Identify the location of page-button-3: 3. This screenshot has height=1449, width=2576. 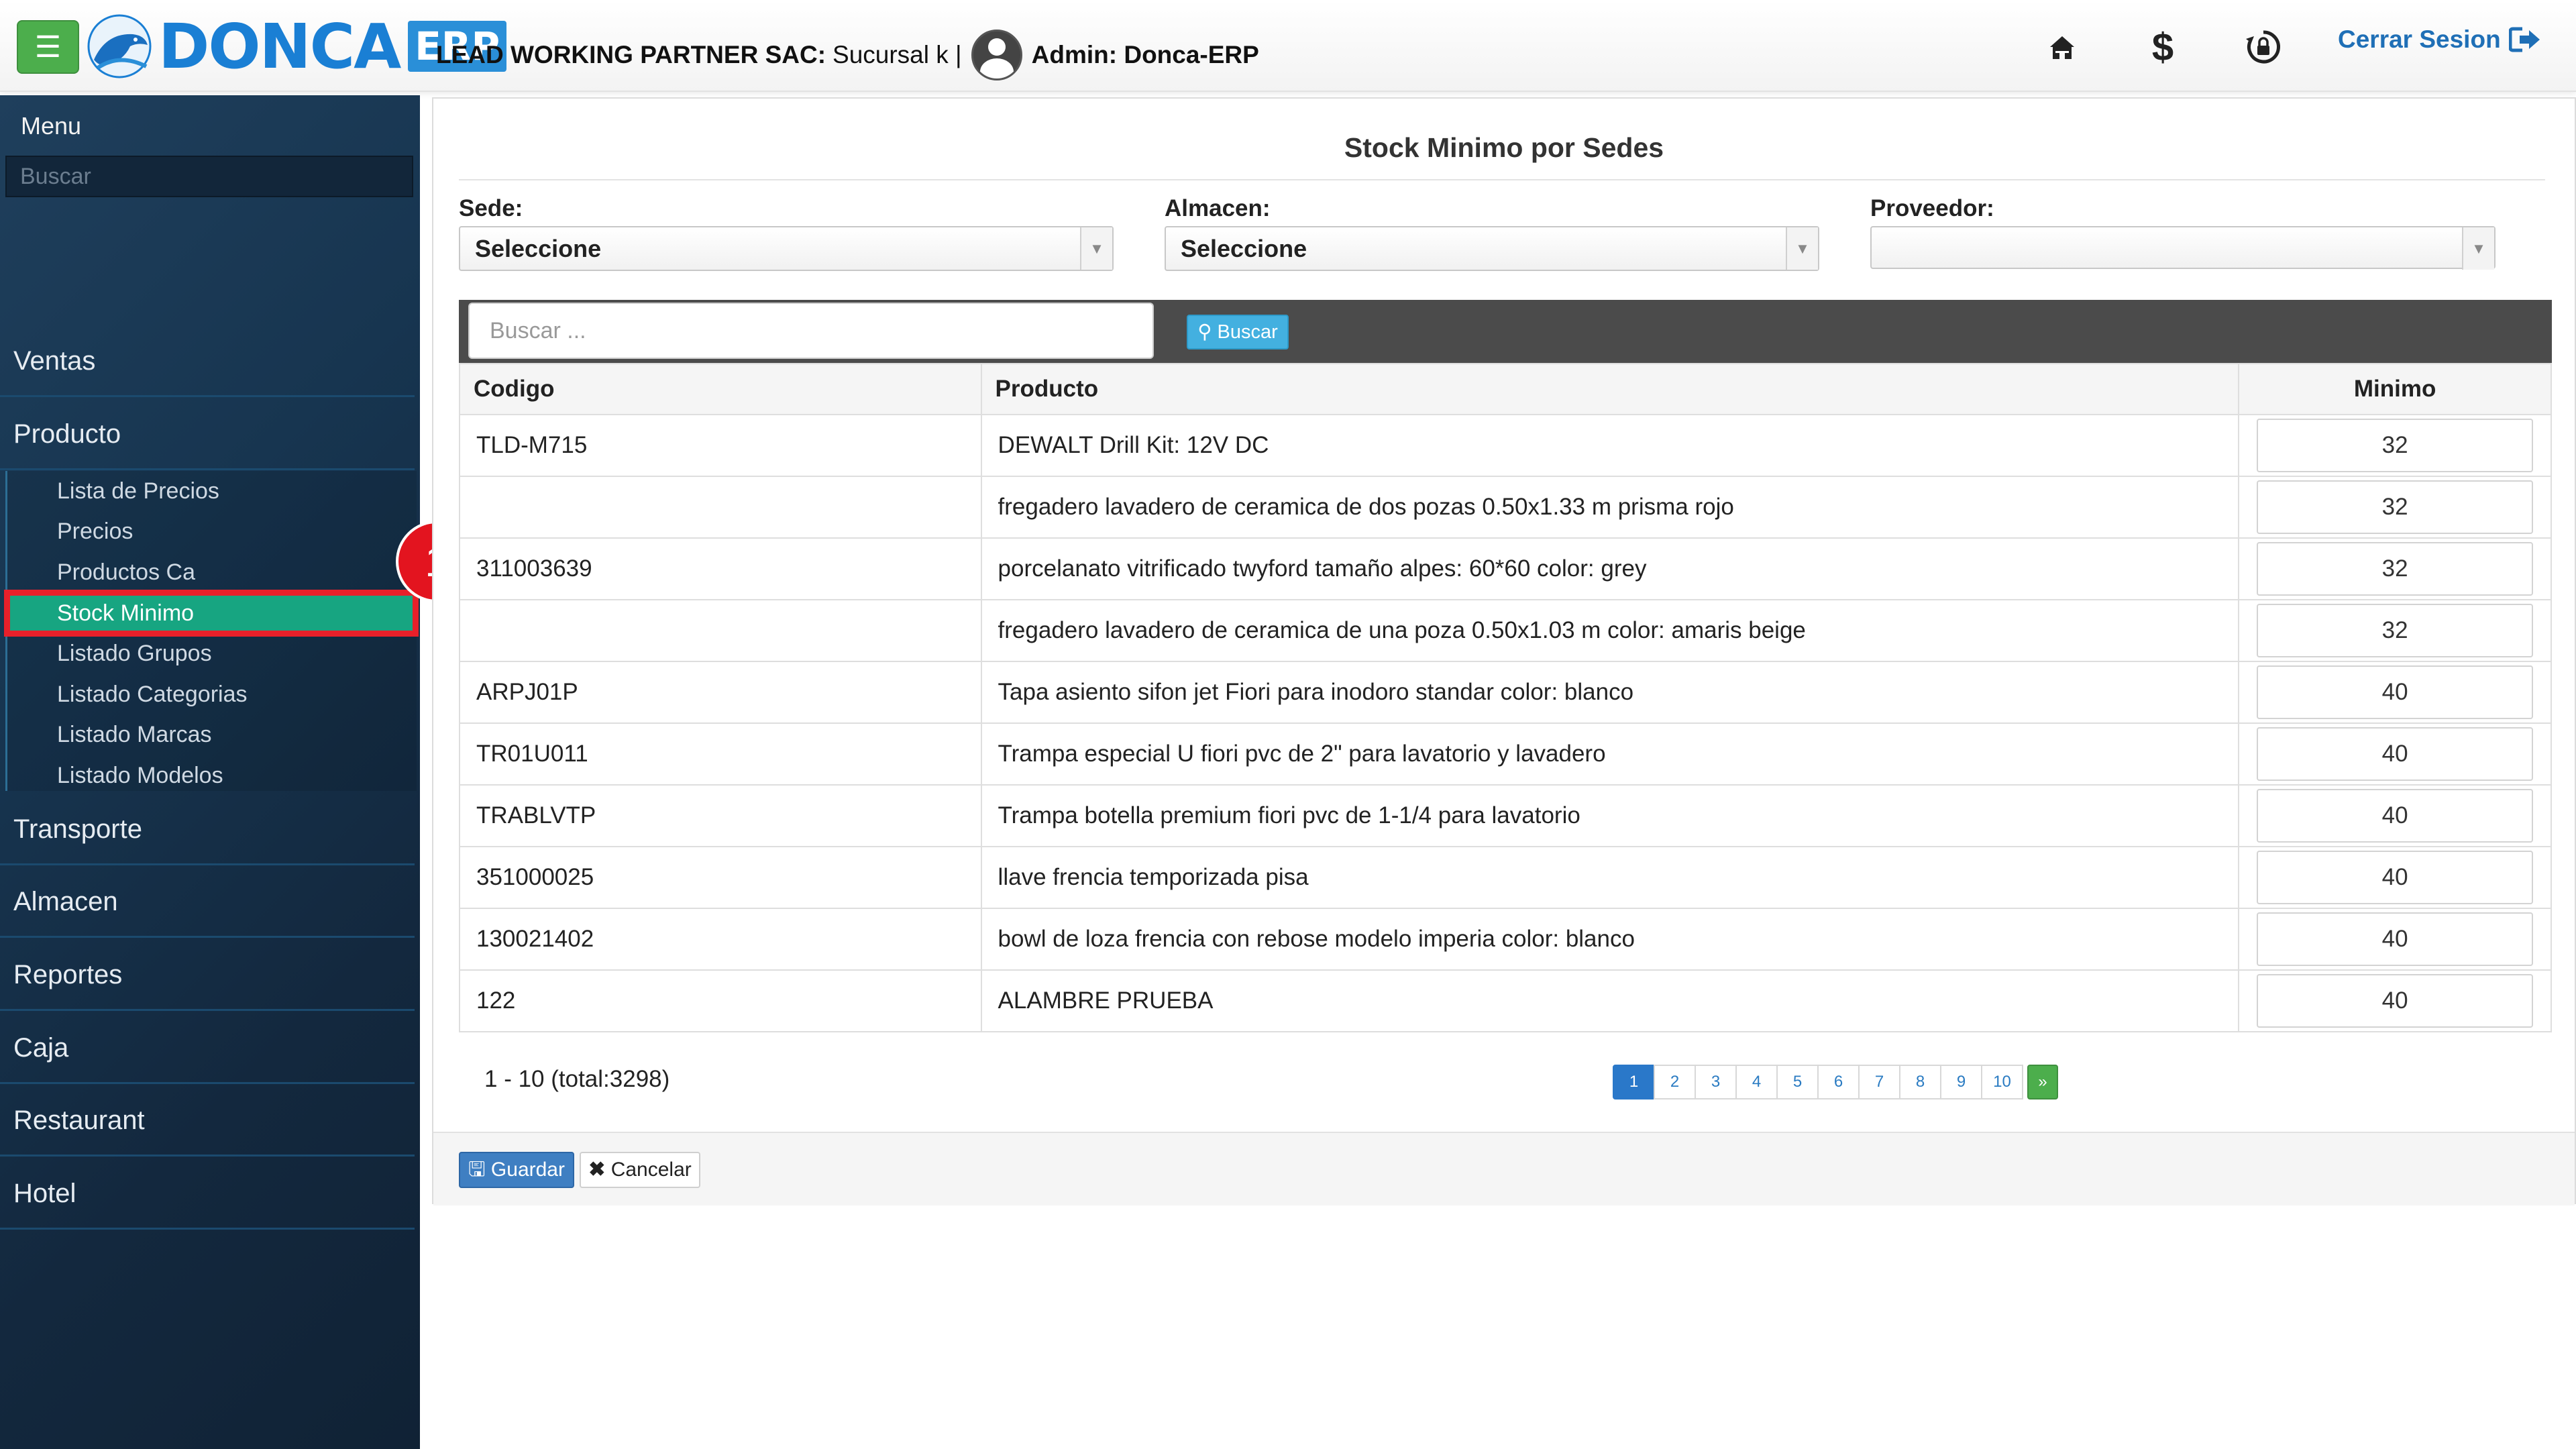
(1716, 1082).